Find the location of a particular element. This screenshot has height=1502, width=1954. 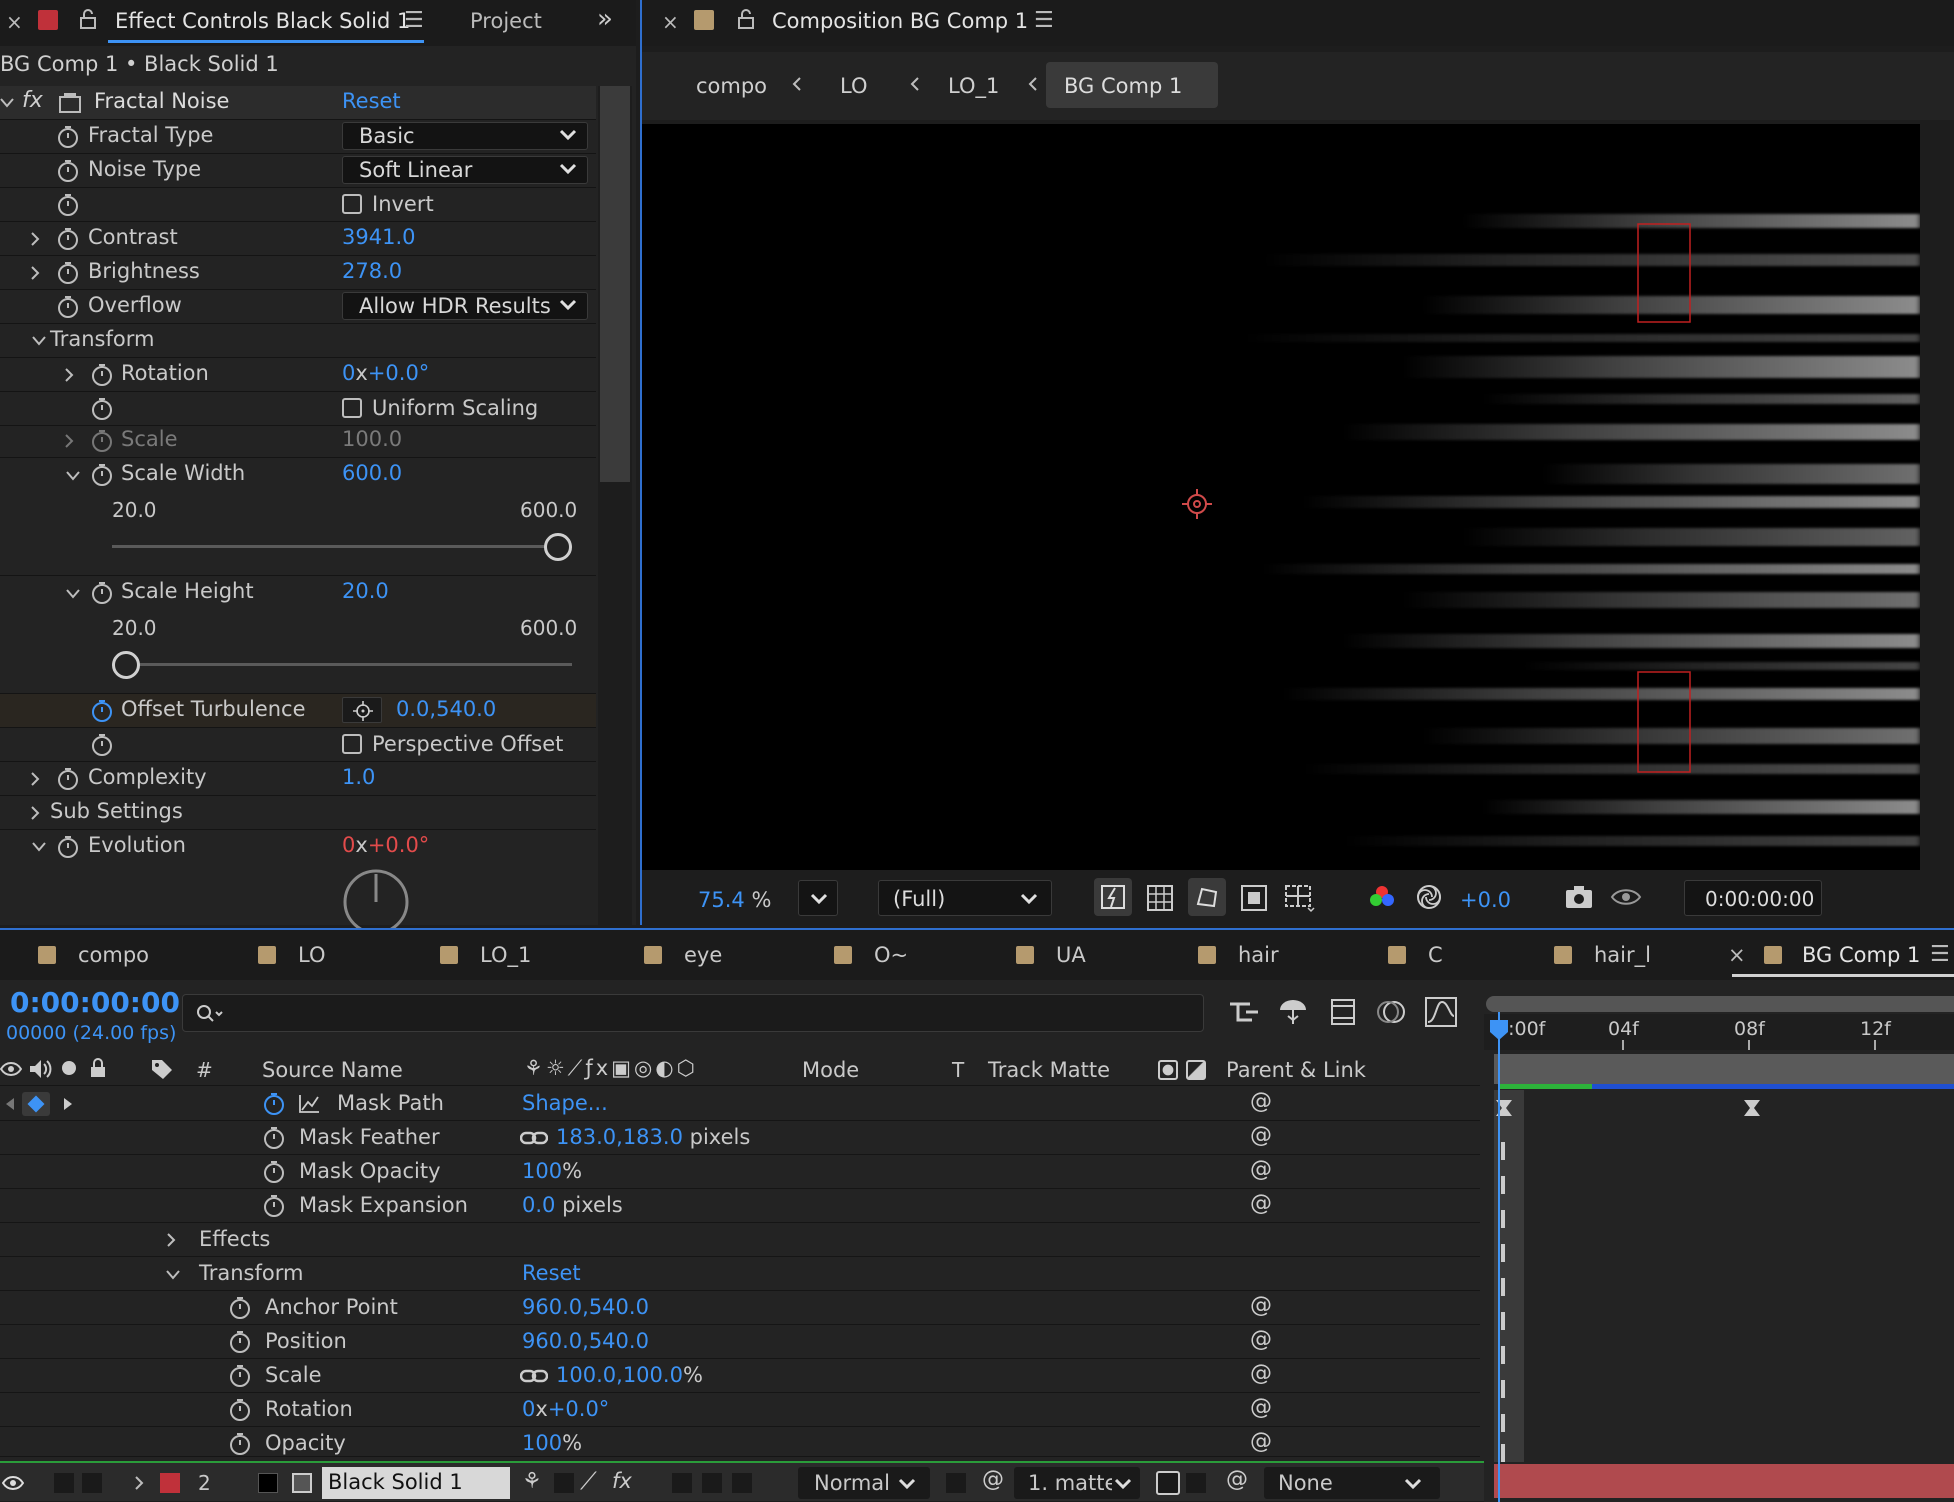

transparency-grid-icon is located at coordinates (1160, 898).